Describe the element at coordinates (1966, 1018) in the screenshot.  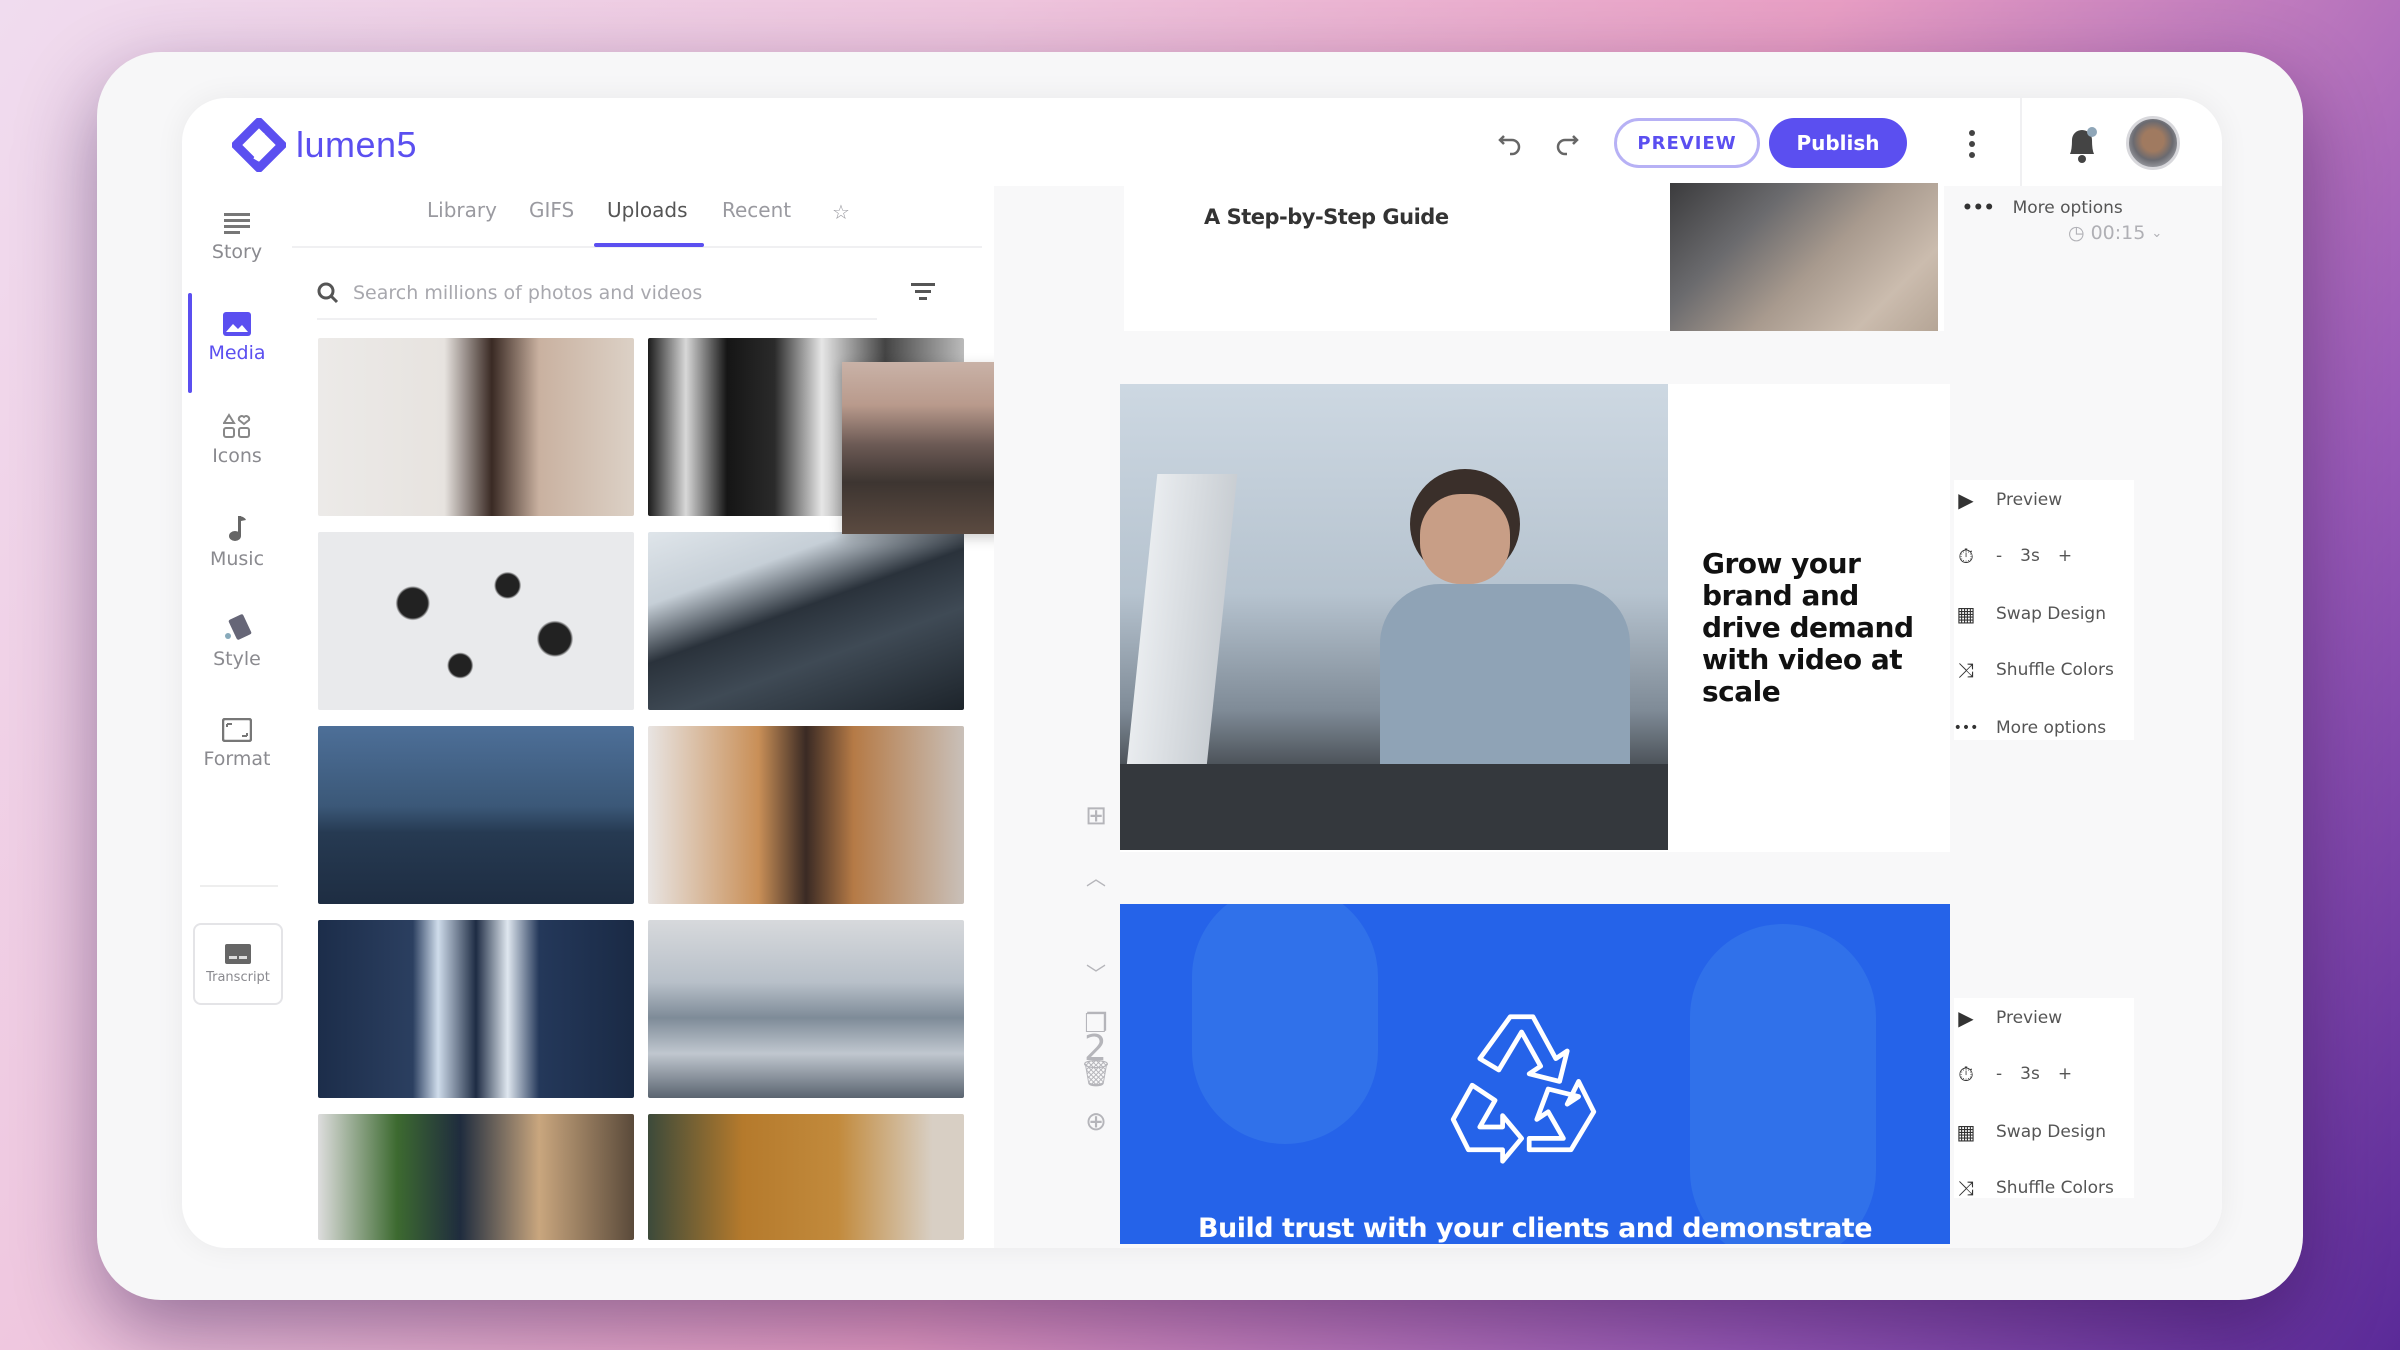
I see `play-icon: ▶` at that location.